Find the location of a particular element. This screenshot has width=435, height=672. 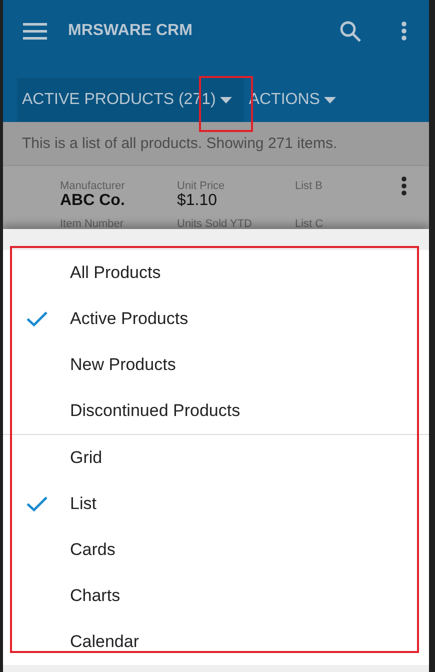

menu-item: Calendar is located at coordinates (216, 642).